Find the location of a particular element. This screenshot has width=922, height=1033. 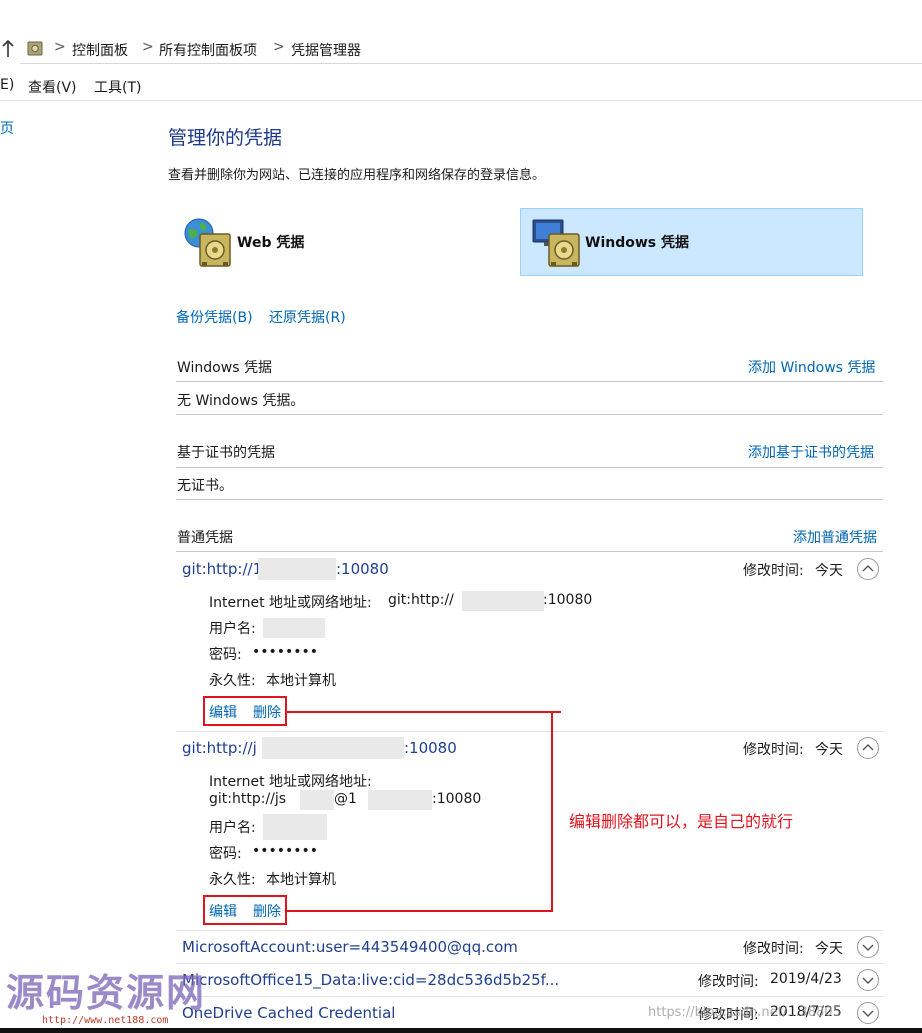

credential-name: git:http://j is located at coordinates (219, 748).